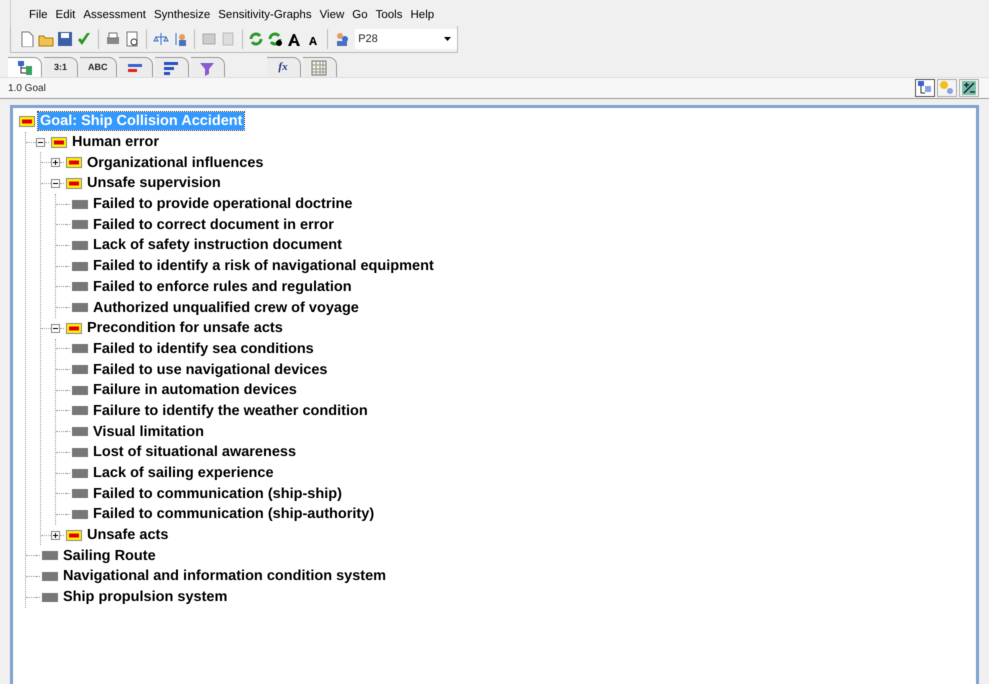 The image size is (989, 684). Describe the element at coordinates (127, 535) in the screenshot. I see `tree-node: Unsafe acts` at that location.